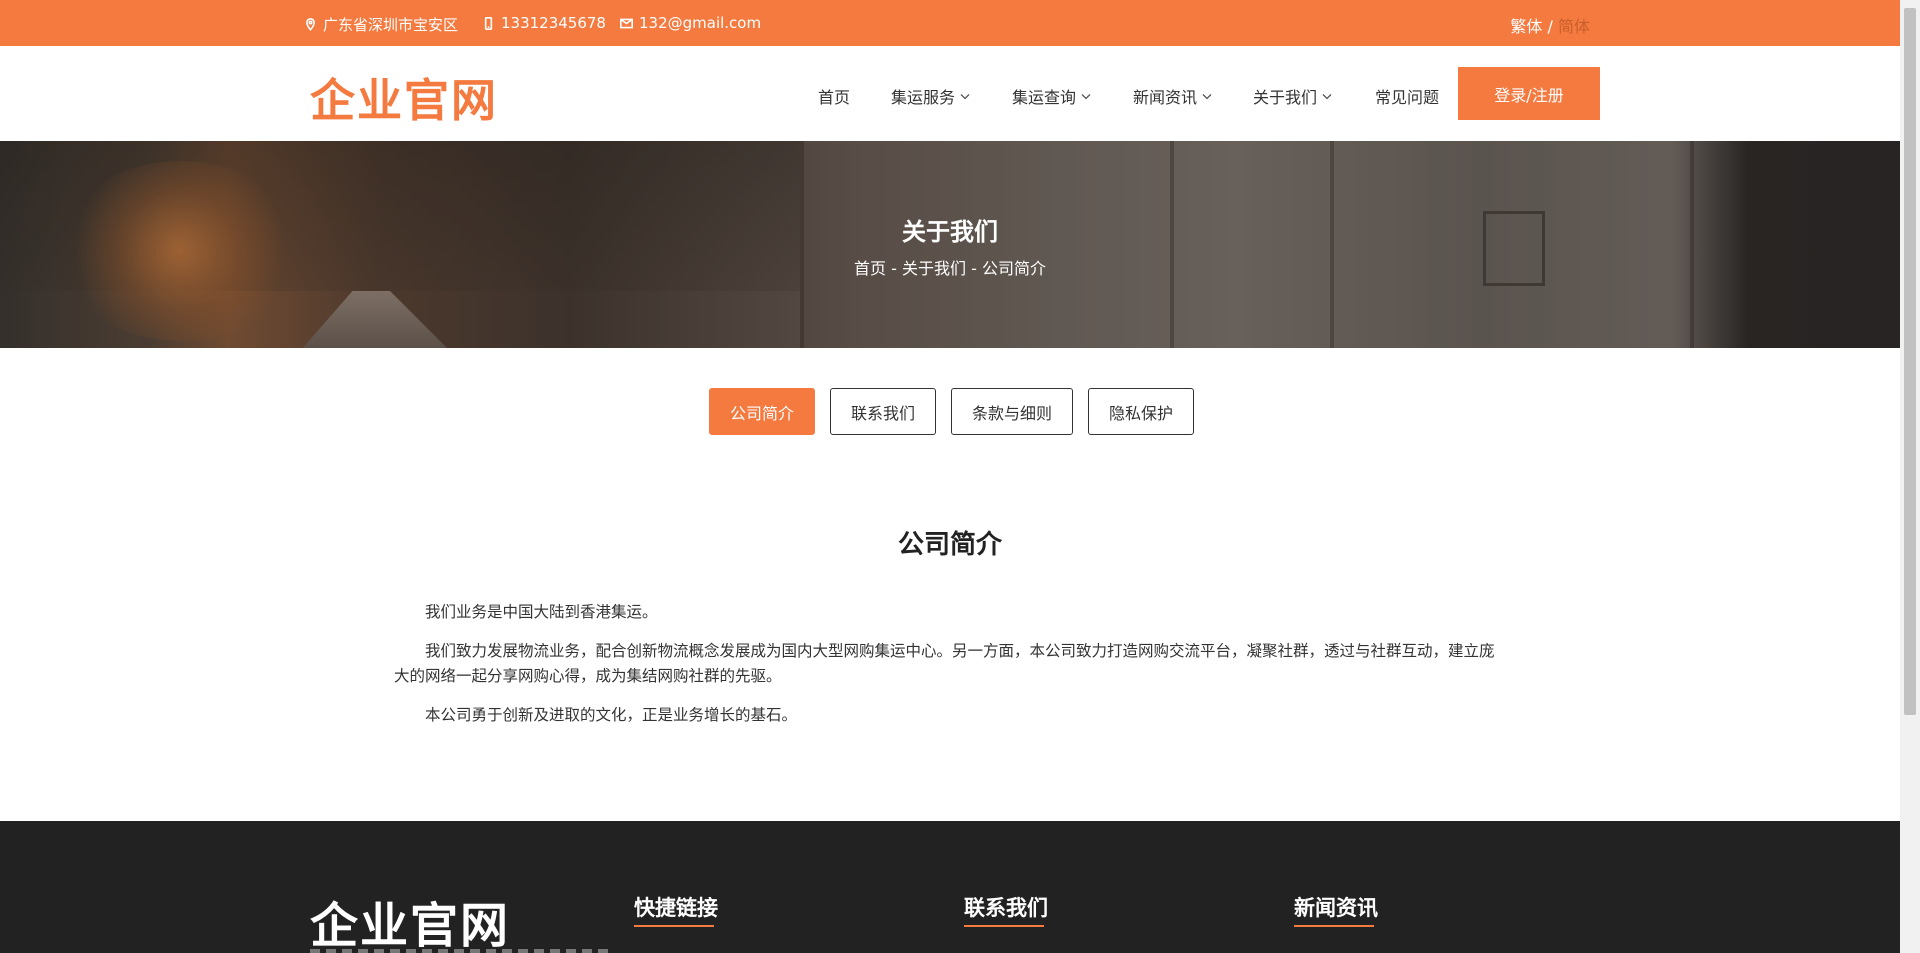  I want to click on nav-label: 常见问题, so click(1407, 97).